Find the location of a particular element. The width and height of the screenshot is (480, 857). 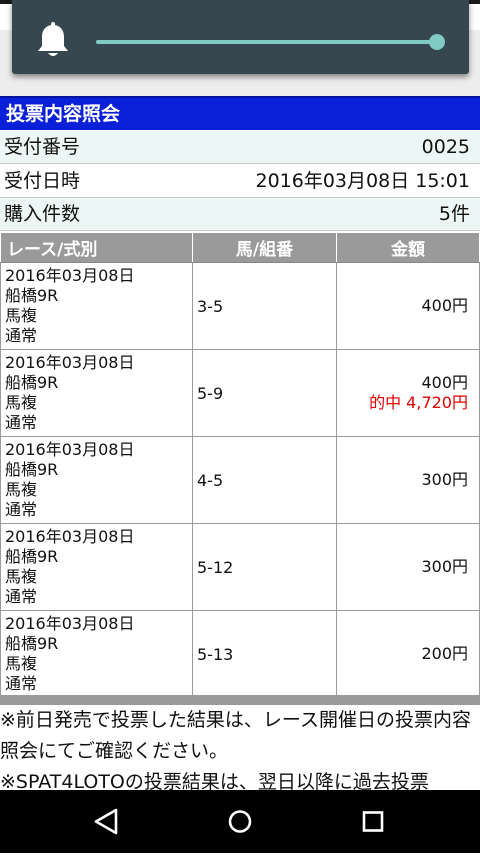

table-row: 2016年03月08日 船橋9R 馬複 通常 5-13 200円 is located at coordinates (240, 654).